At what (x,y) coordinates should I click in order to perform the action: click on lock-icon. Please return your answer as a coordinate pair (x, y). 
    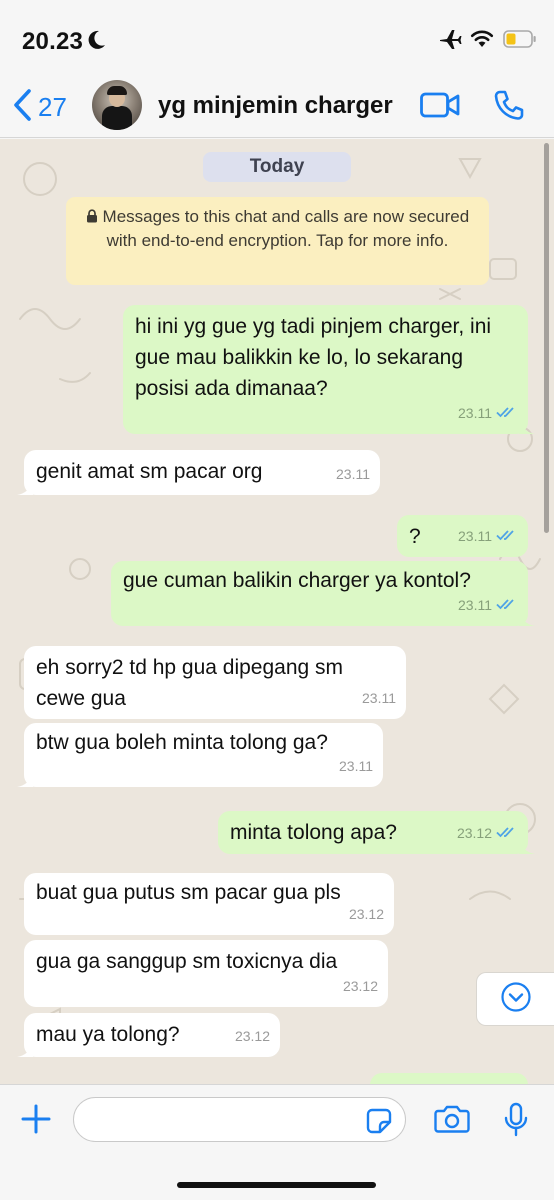
    Looking at the image, I should click on (92, 216).